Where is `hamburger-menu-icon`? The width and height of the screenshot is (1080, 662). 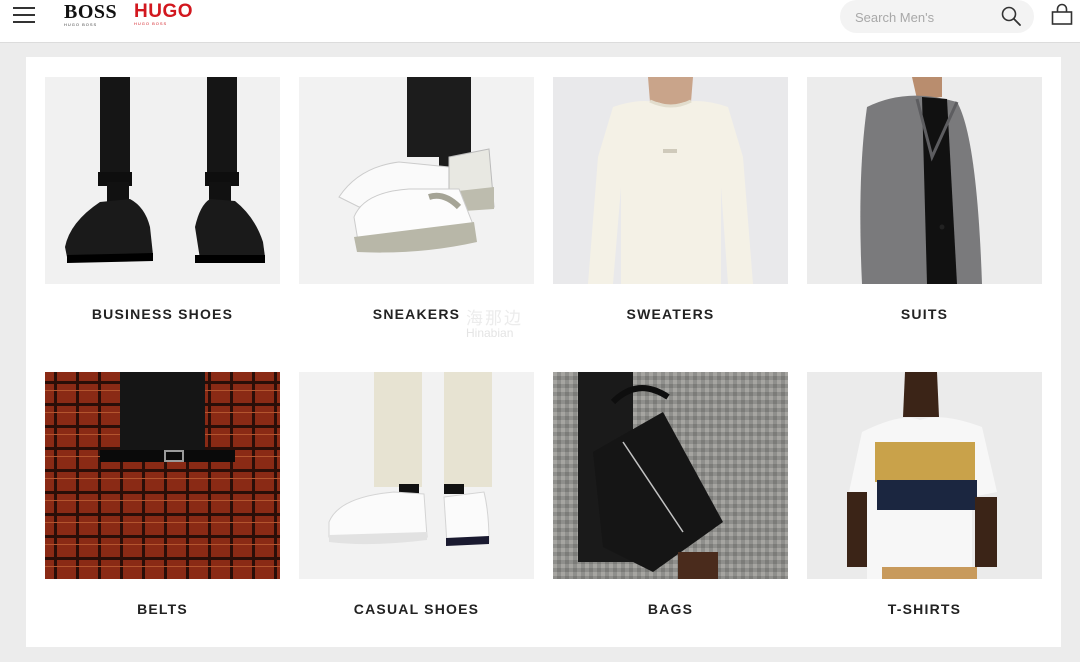
hamburger-menu-icon is located at coordinates (25, 16).